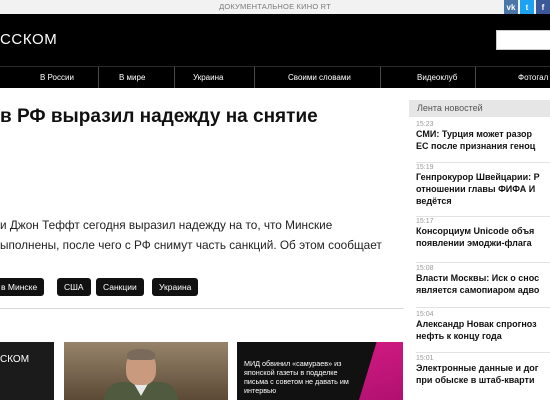 The height and width of the screenshot is (400, 550). Describe the element at coordinates (425, 268) in the screenshot. I see `news-time: 15:08` at that location.